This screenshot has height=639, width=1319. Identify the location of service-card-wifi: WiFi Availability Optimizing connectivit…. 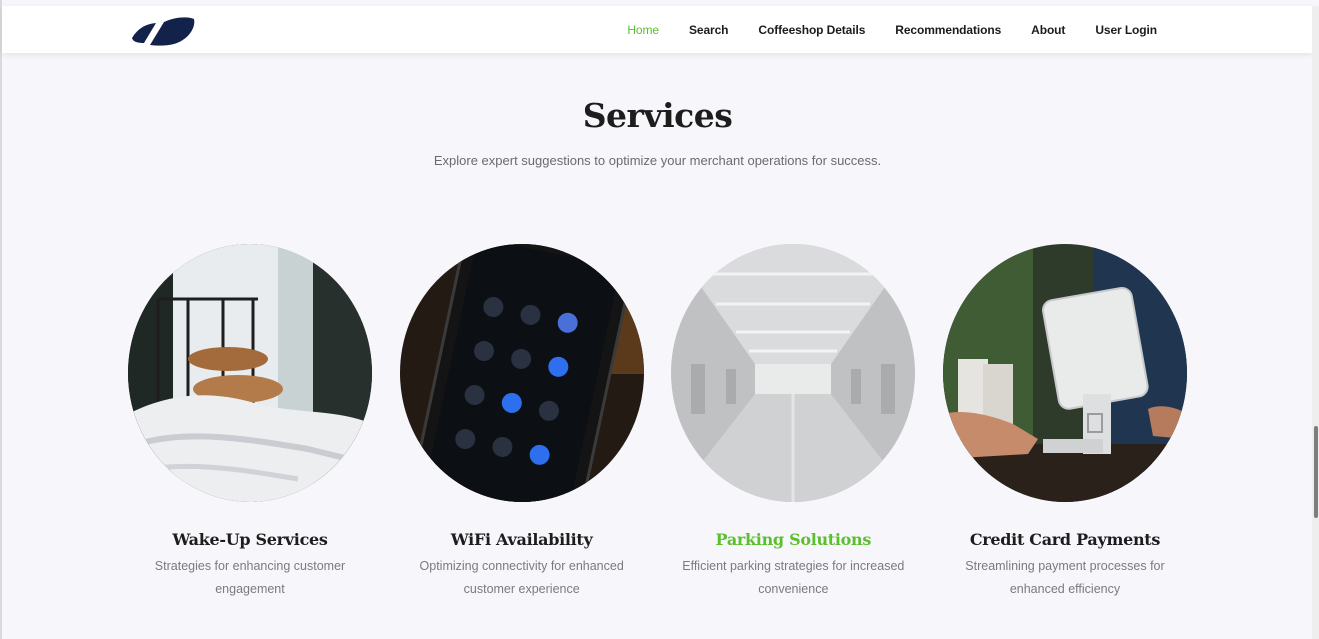
(522, 422).